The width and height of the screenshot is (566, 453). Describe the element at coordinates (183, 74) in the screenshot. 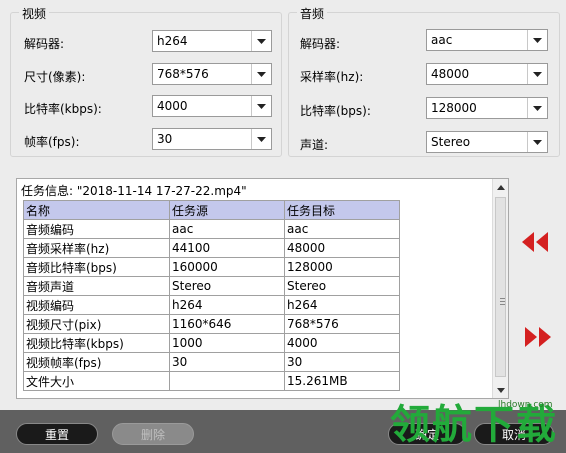

I see `video-size-value: 768*576` at that location.